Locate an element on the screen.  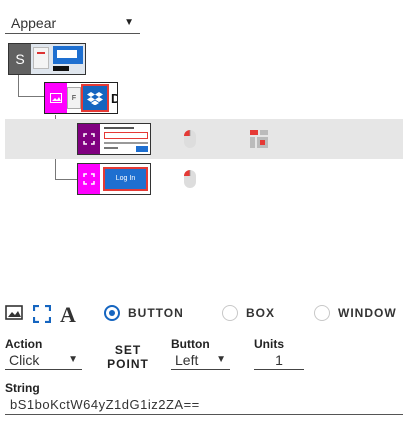
window-grid-icon is located at coordinates (259, 139).